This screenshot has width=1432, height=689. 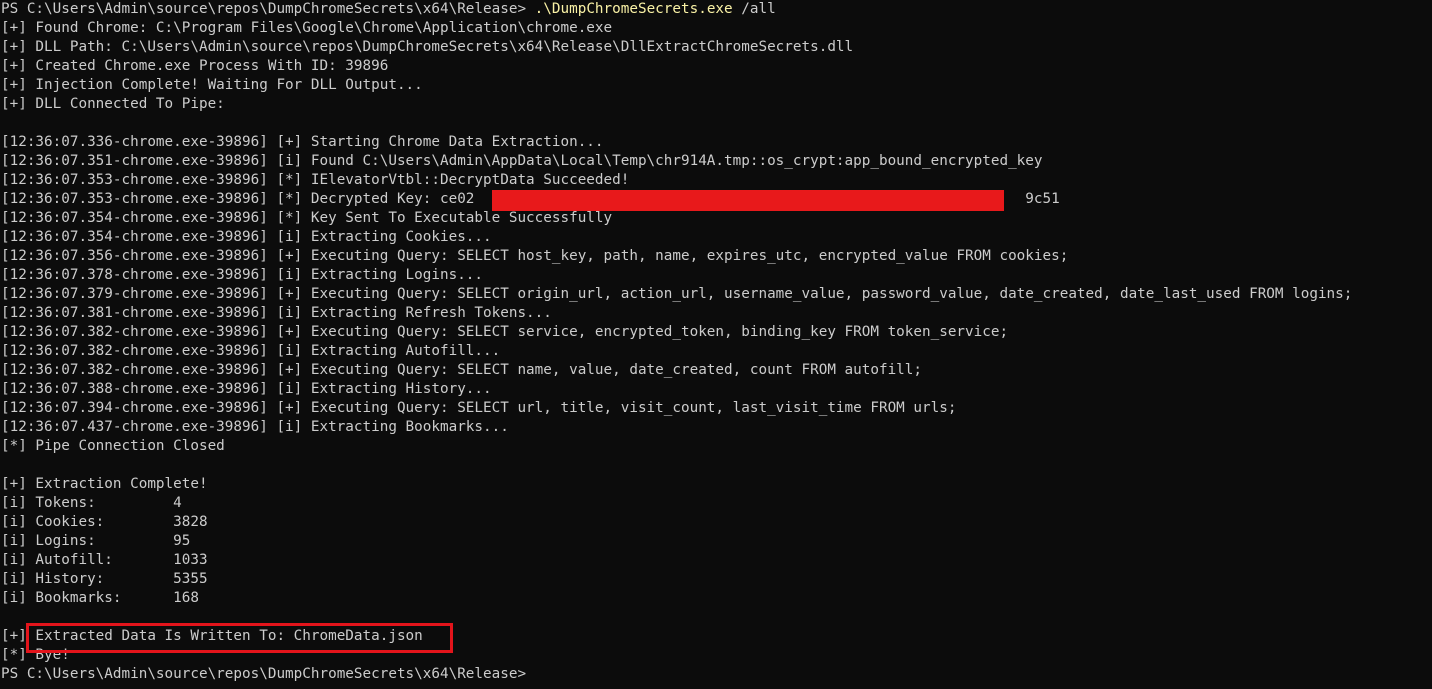 What do you see at coordinates (633, 9) in the screenshot?
I see `command: .\DumpChromeSecrets.exe` at bounding box center [633, 9].